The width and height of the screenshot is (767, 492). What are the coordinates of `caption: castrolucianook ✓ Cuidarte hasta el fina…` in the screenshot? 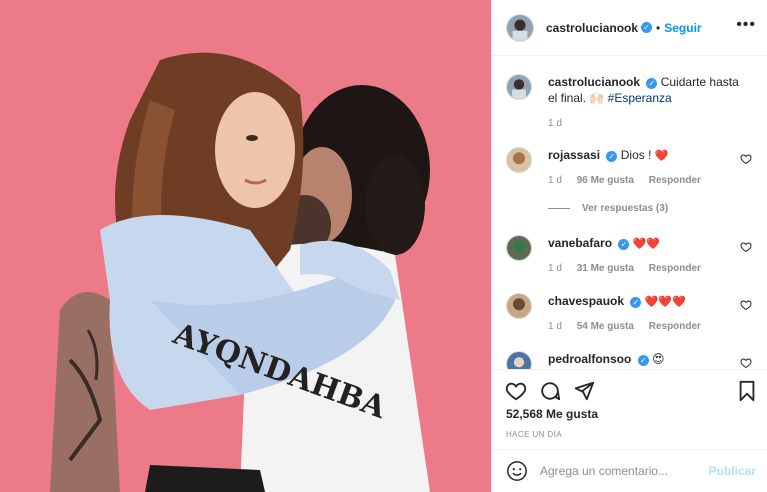 It's located at (631, 104).